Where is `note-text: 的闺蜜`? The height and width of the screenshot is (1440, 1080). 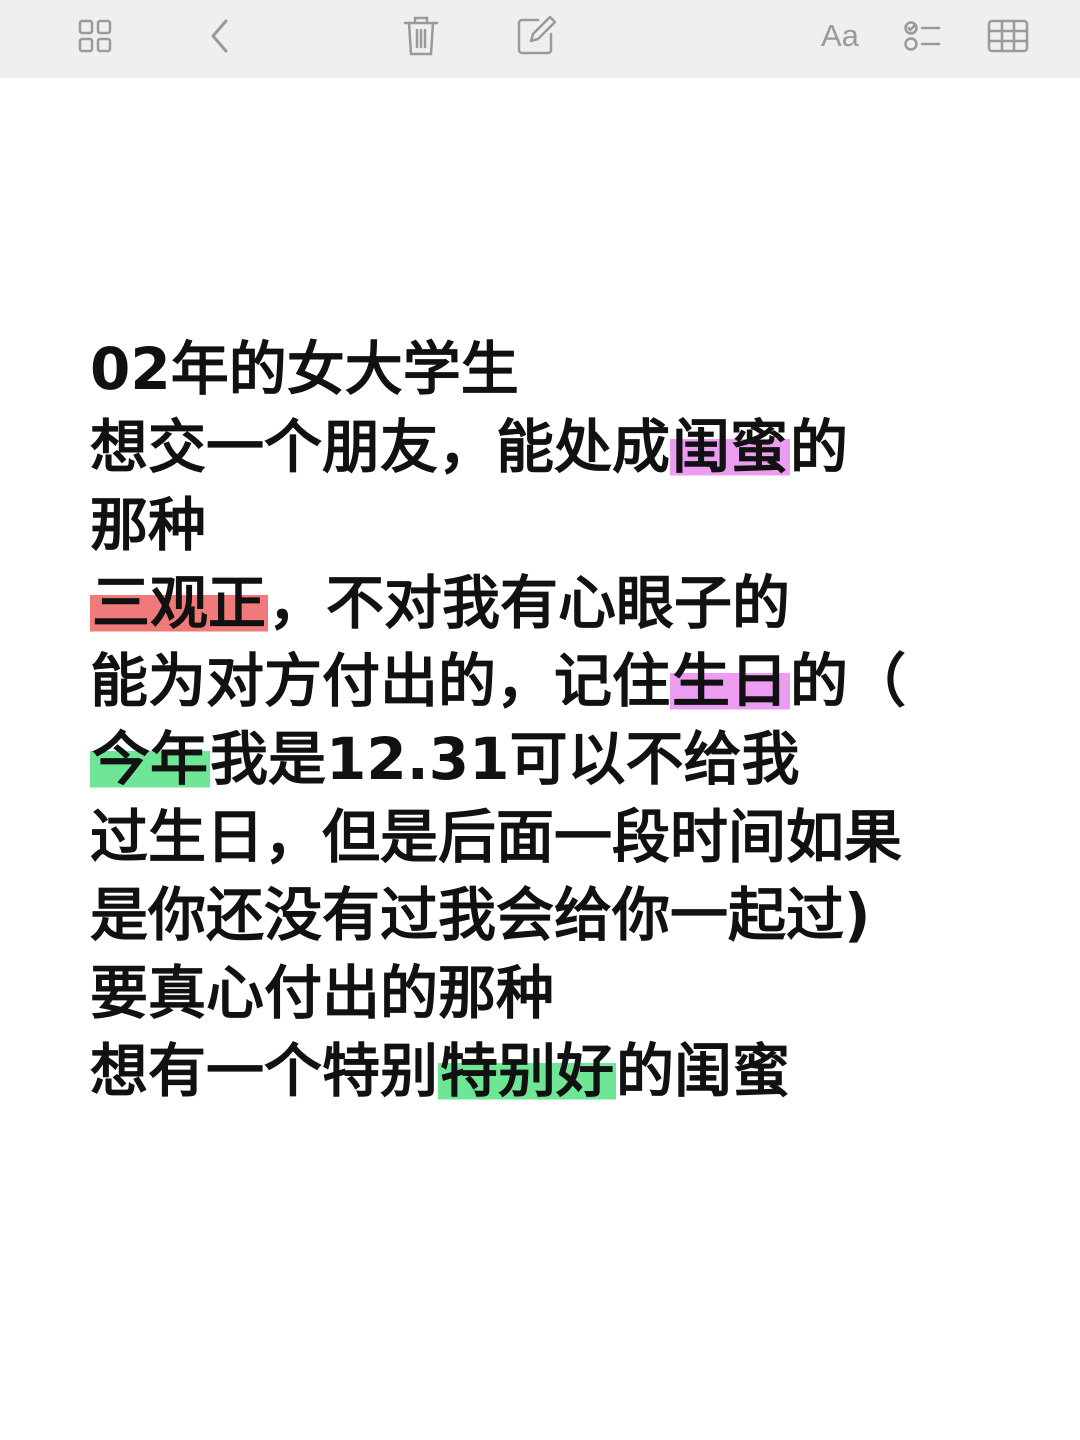
note-text: 的闺蜜 is located at coordinates (703, 1071).